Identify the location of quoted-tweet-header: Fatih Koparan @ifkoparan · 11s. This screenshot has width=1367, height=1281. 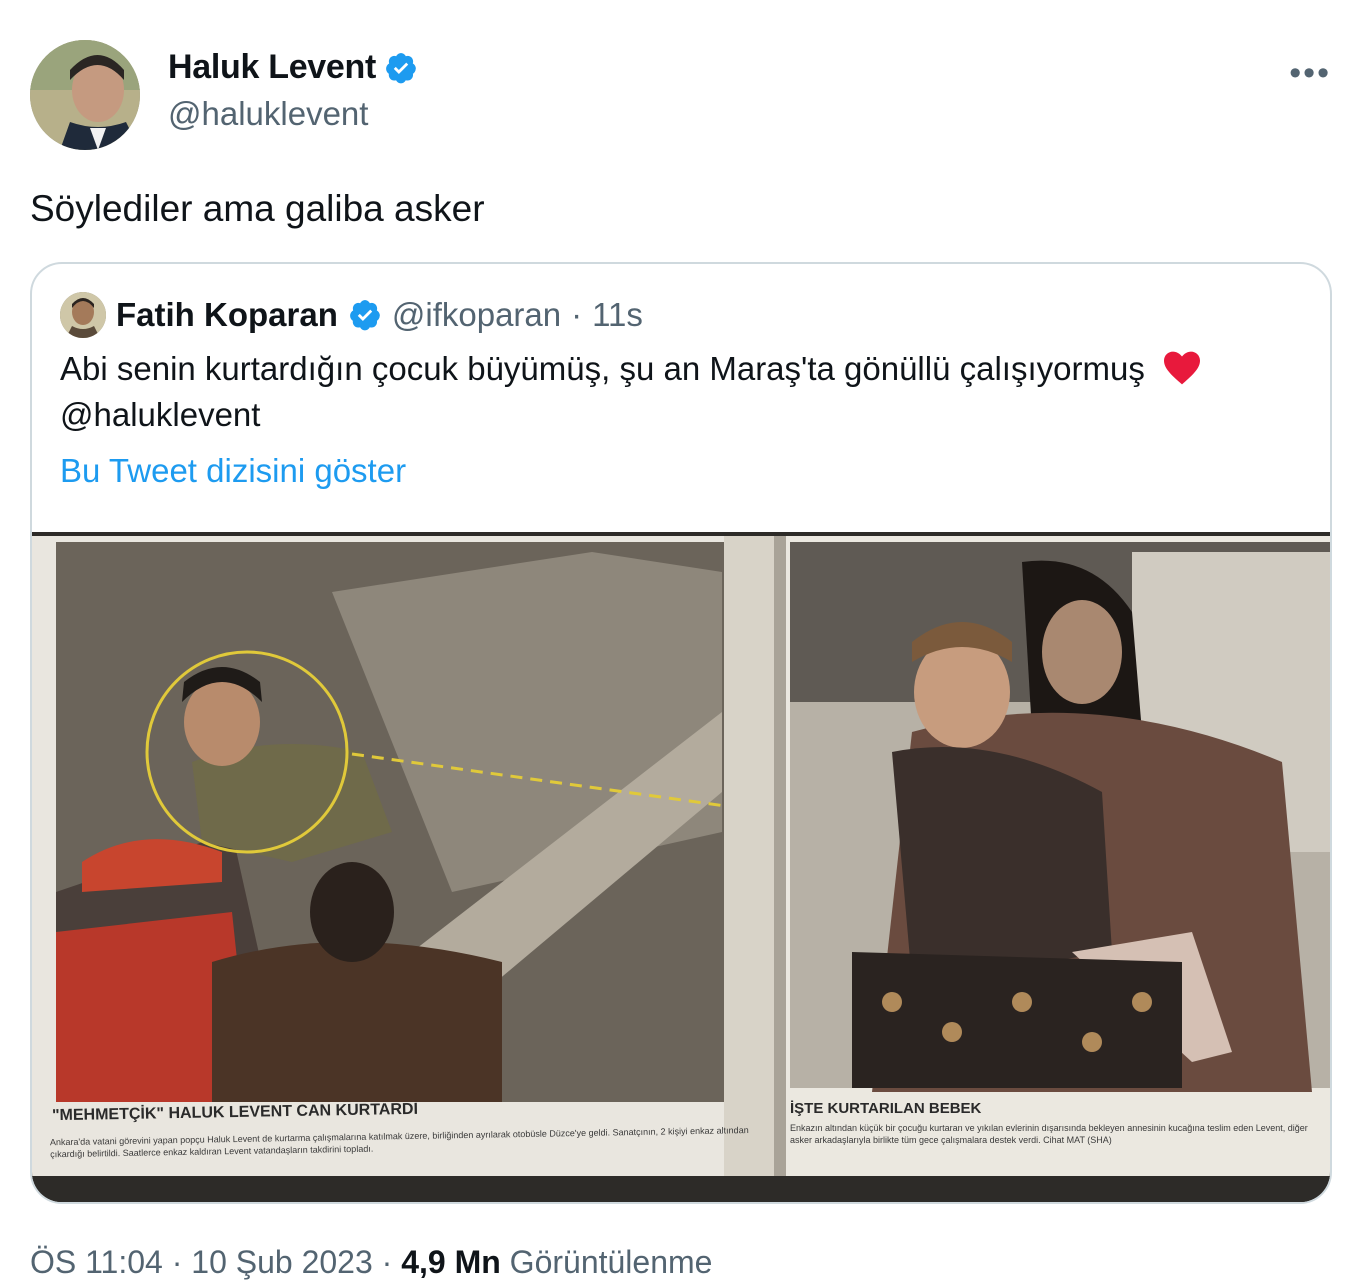
(351, 315).